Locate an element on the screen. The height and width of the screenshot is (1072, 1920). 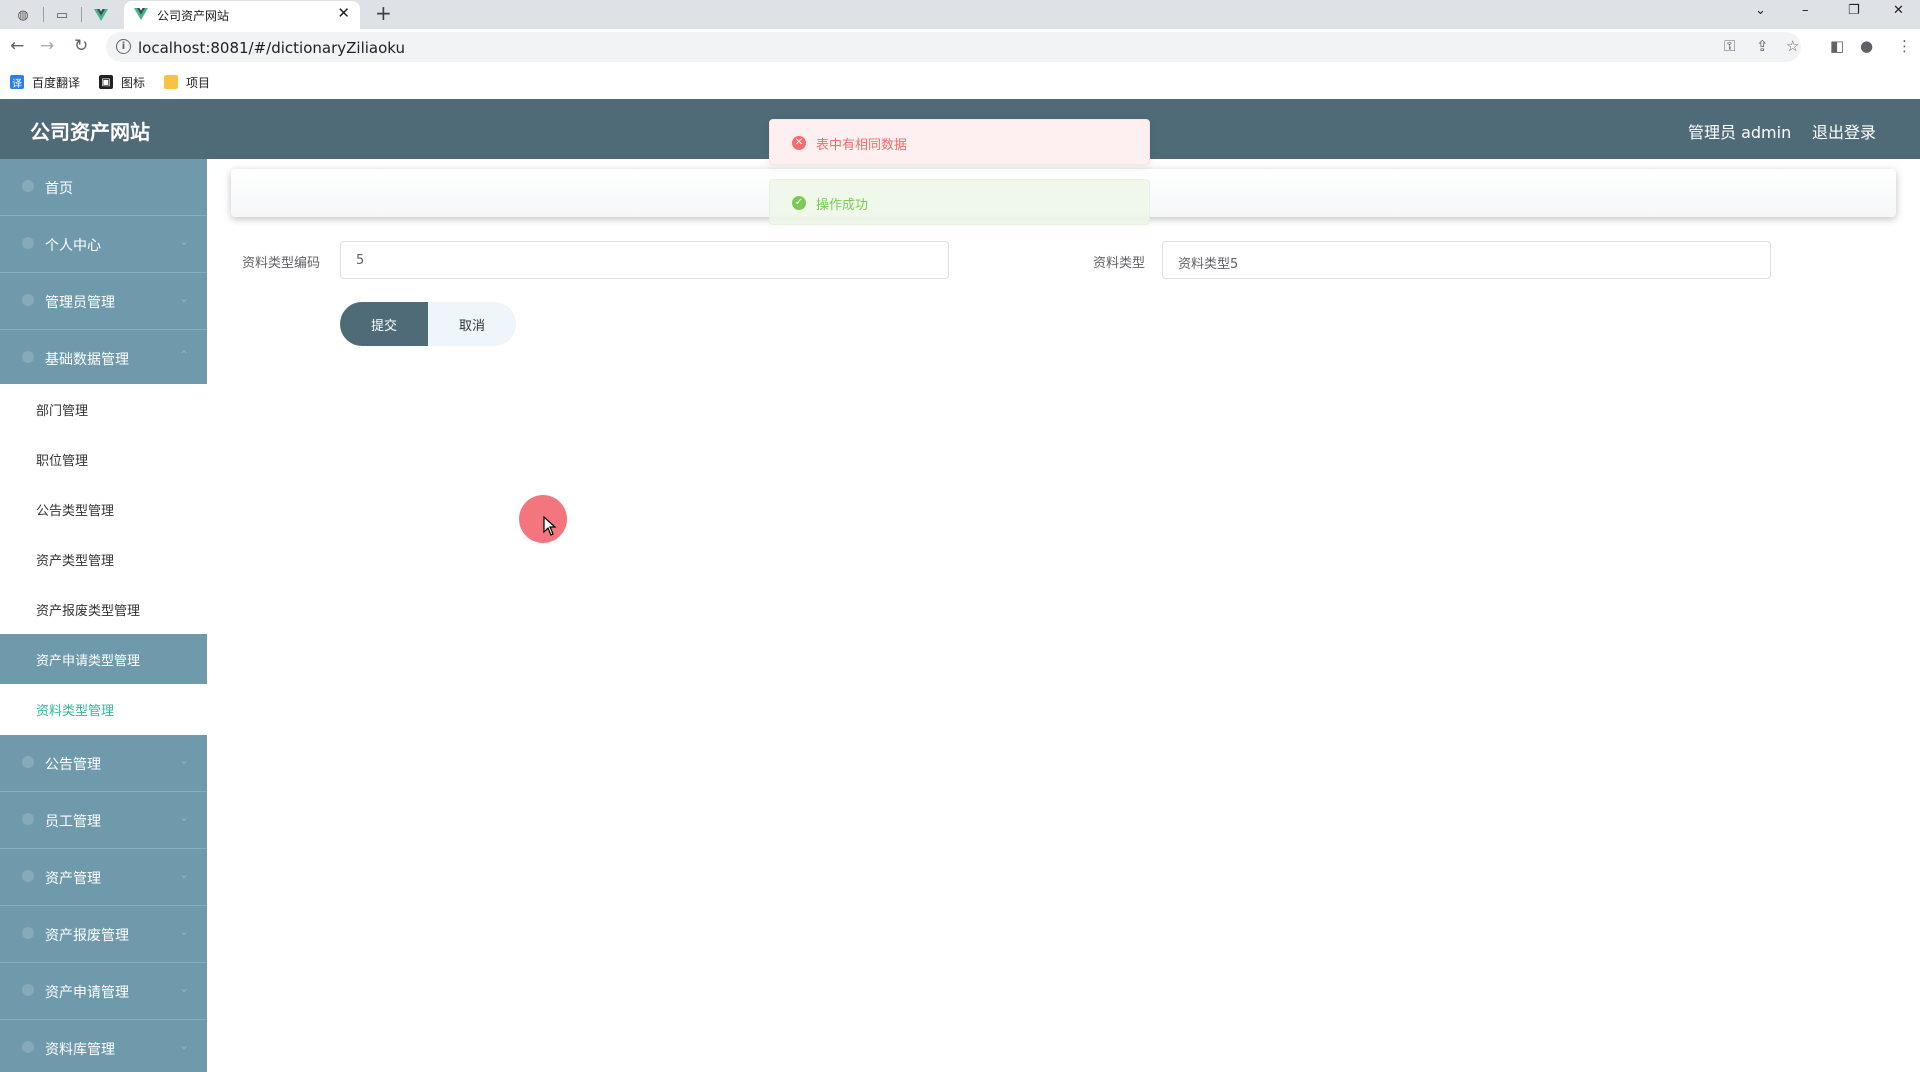
cancel-button: 取消 is located at coordinates (472, 324).